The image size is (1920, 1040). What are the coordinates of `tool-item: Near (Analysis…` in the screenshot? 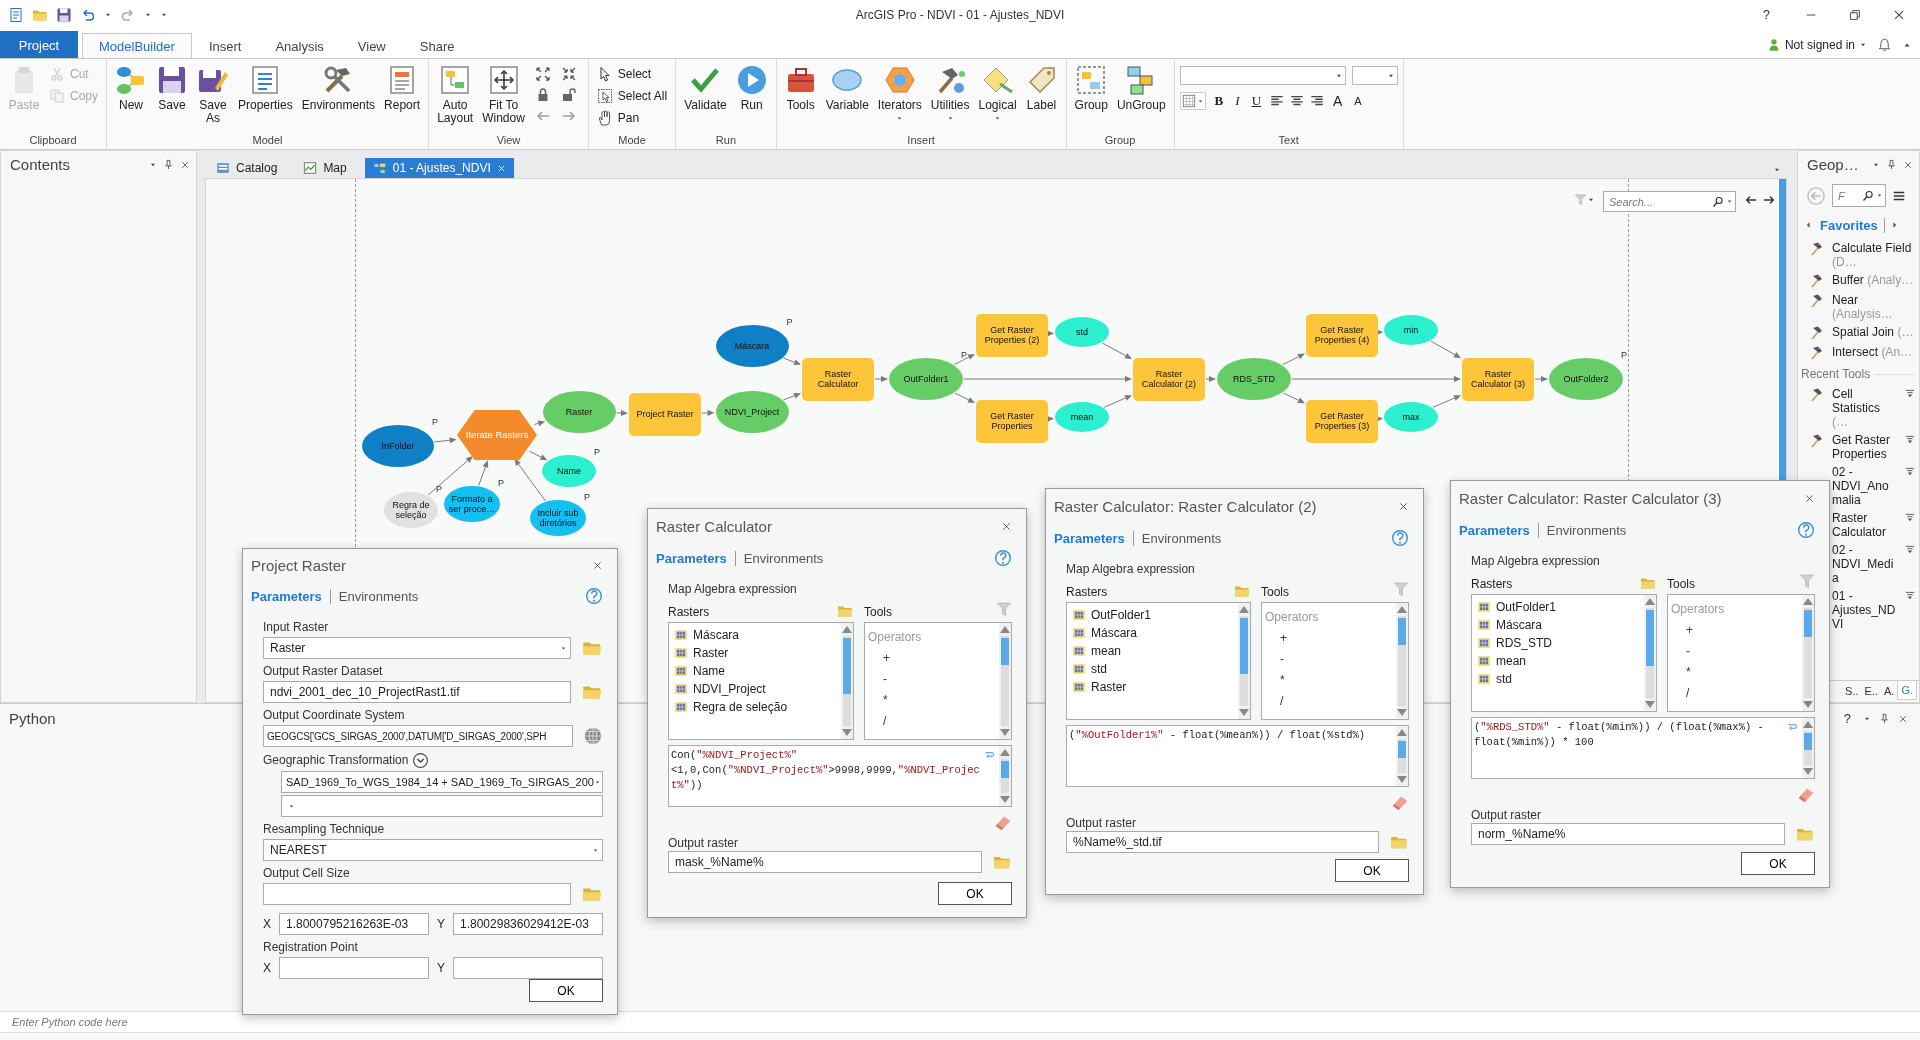 It's located at (1858, 307).